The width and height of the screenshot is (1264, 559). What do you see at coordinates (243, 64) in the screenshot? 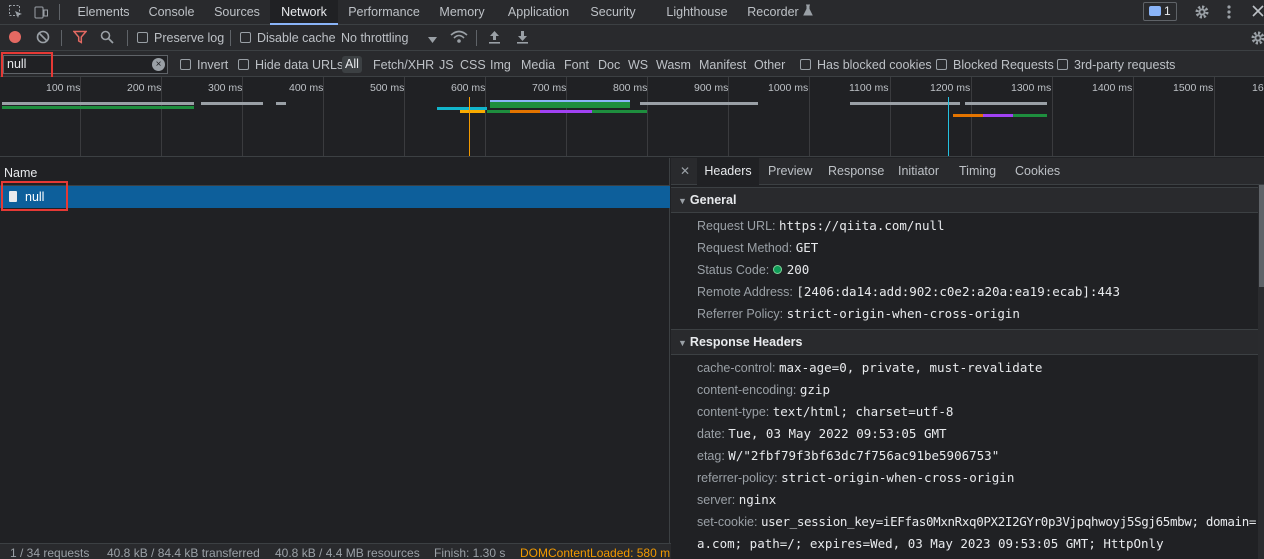
I see `hide-data-urls-check` at bounding box center [243, 64].